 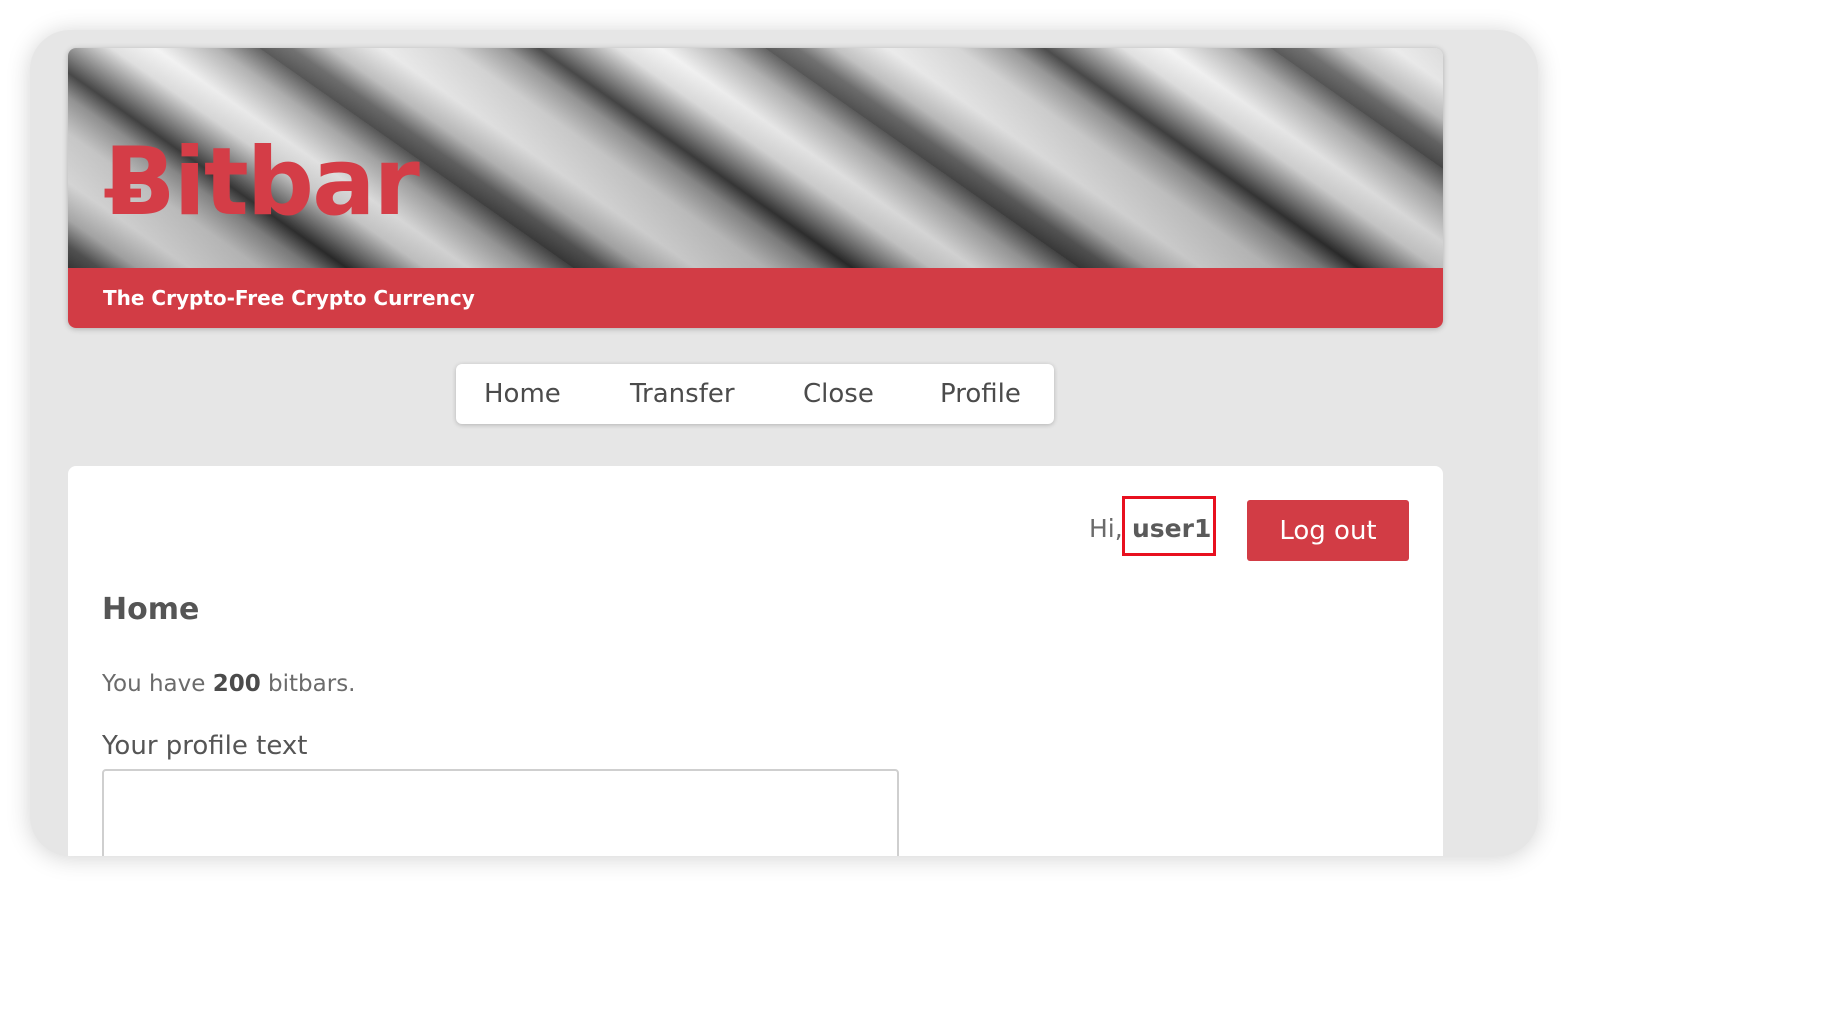 I want to click on site-tagline: The Crypto-Free Crypto Currency, so click(x=289, y=298).